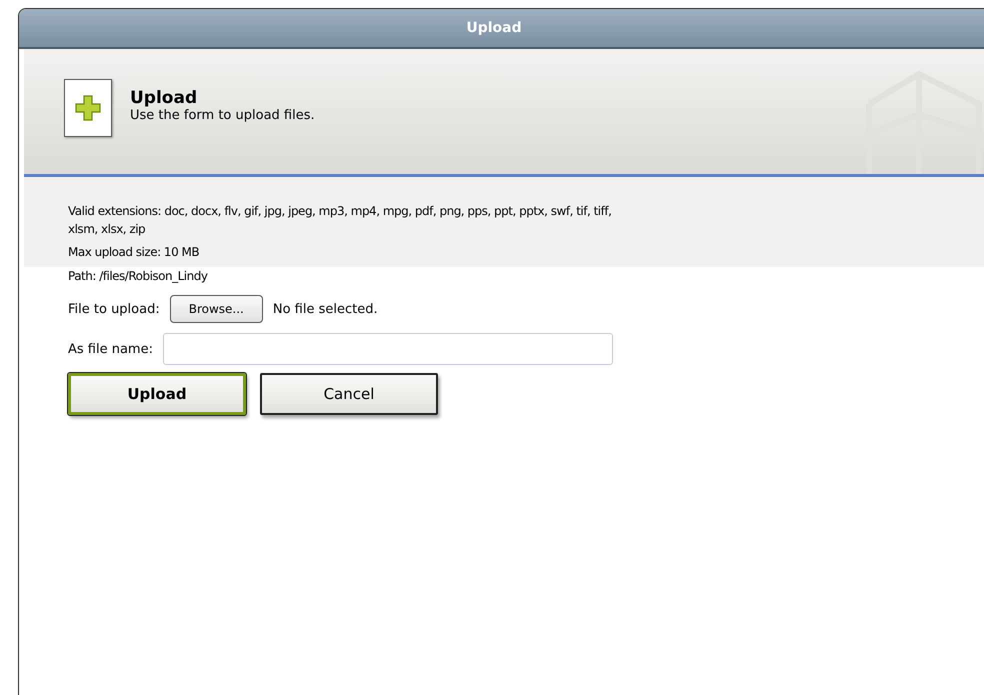 Image resolution: width=984 pixels, height=695 pixels. I want to click on file-status-text: No file selected., so click(325, 309).